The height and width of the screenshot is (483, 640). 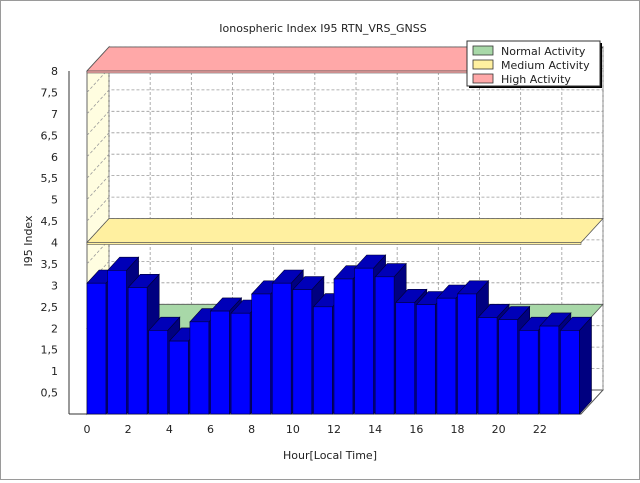 I want to click on y-tick-label: 3,5, so click(x=50, y=264).